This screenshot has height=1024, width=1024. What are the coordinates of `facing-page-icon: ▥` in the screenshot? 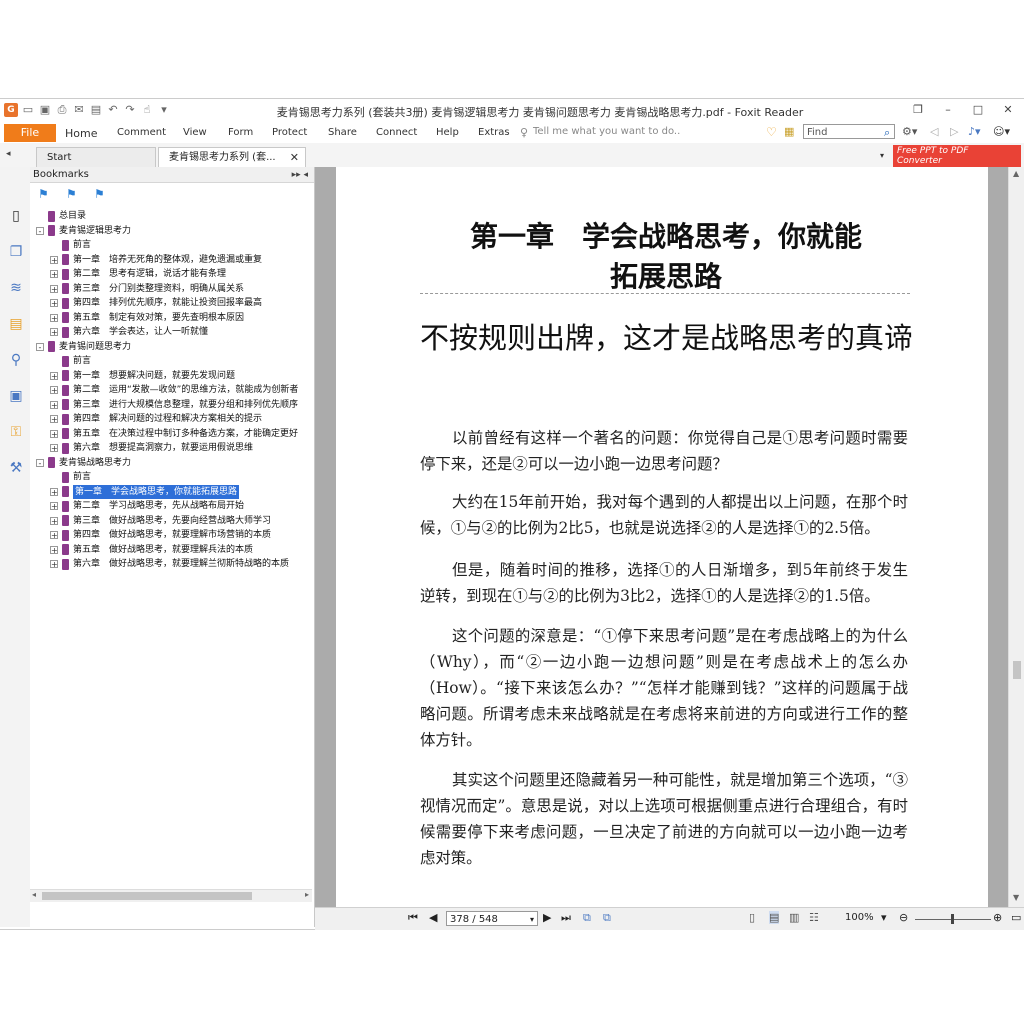 It's located at (794, 917).